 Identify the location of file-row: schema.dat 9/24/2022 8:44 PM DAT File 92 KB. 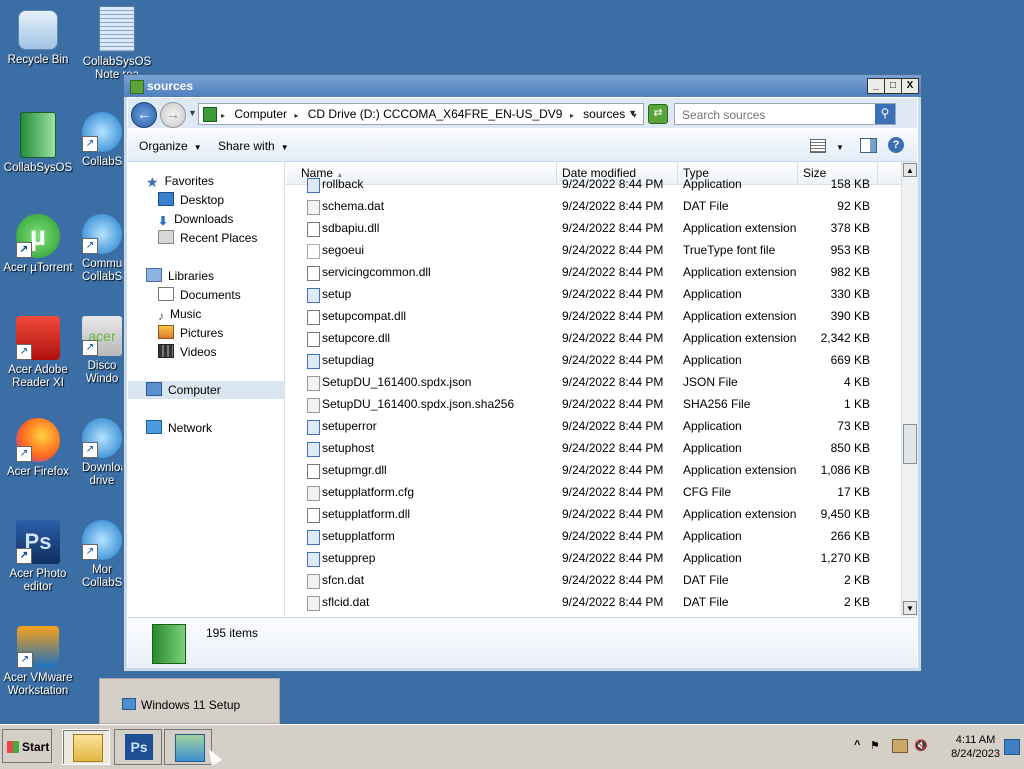
(593, 206).